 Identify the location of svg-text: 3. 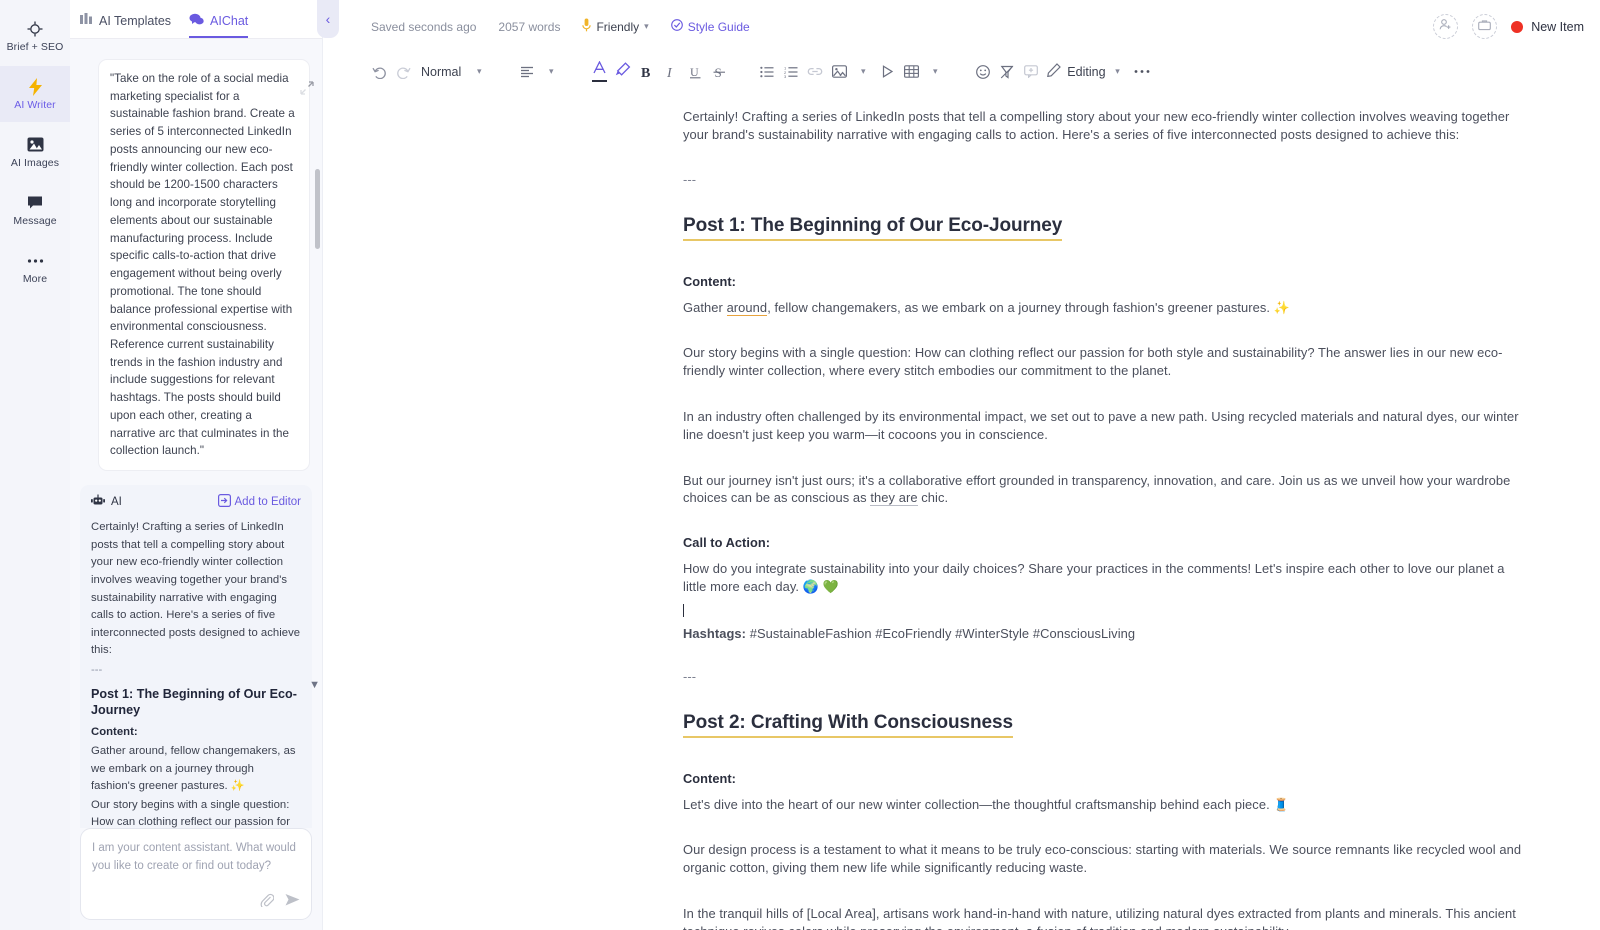
(785, 76).